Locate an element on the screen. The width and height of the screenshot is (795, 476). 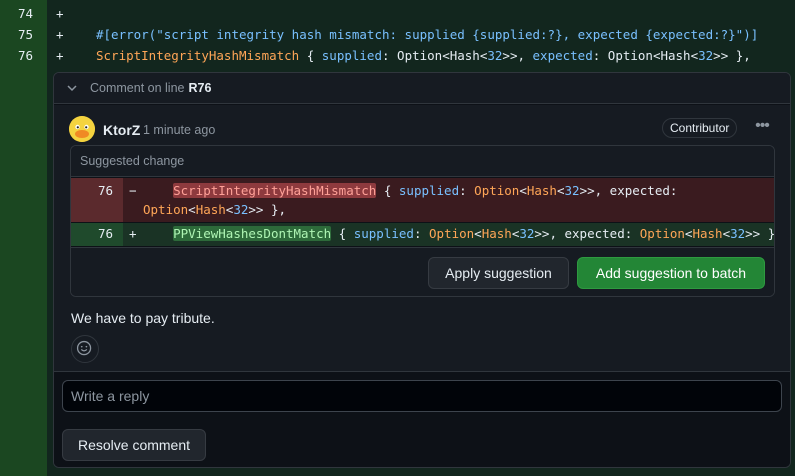
diff-line-number: 76 is located at coordinates (16, 55).